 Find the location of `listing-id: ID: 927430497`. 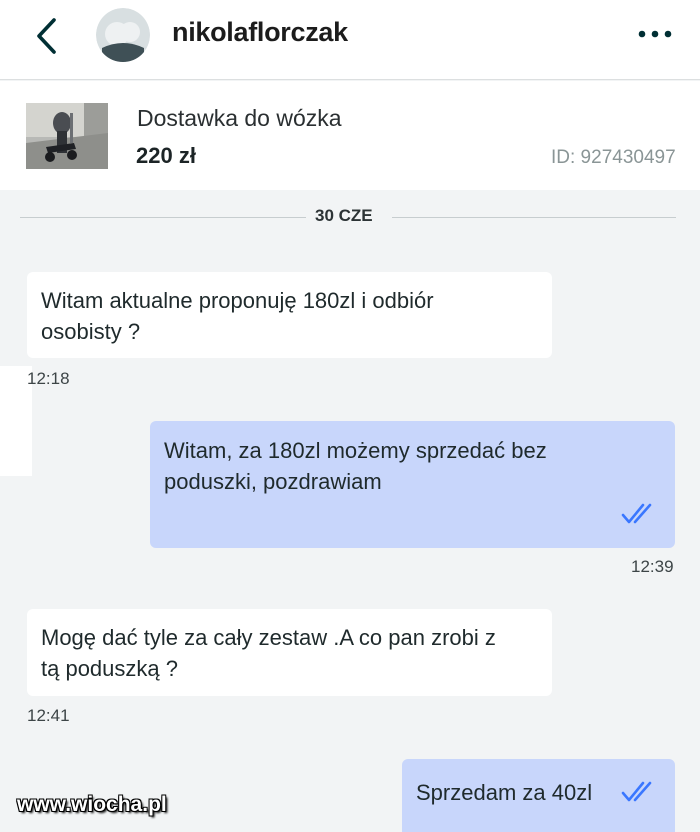

listing-id: ID: 927430497 is located at coordinates (613, 157).